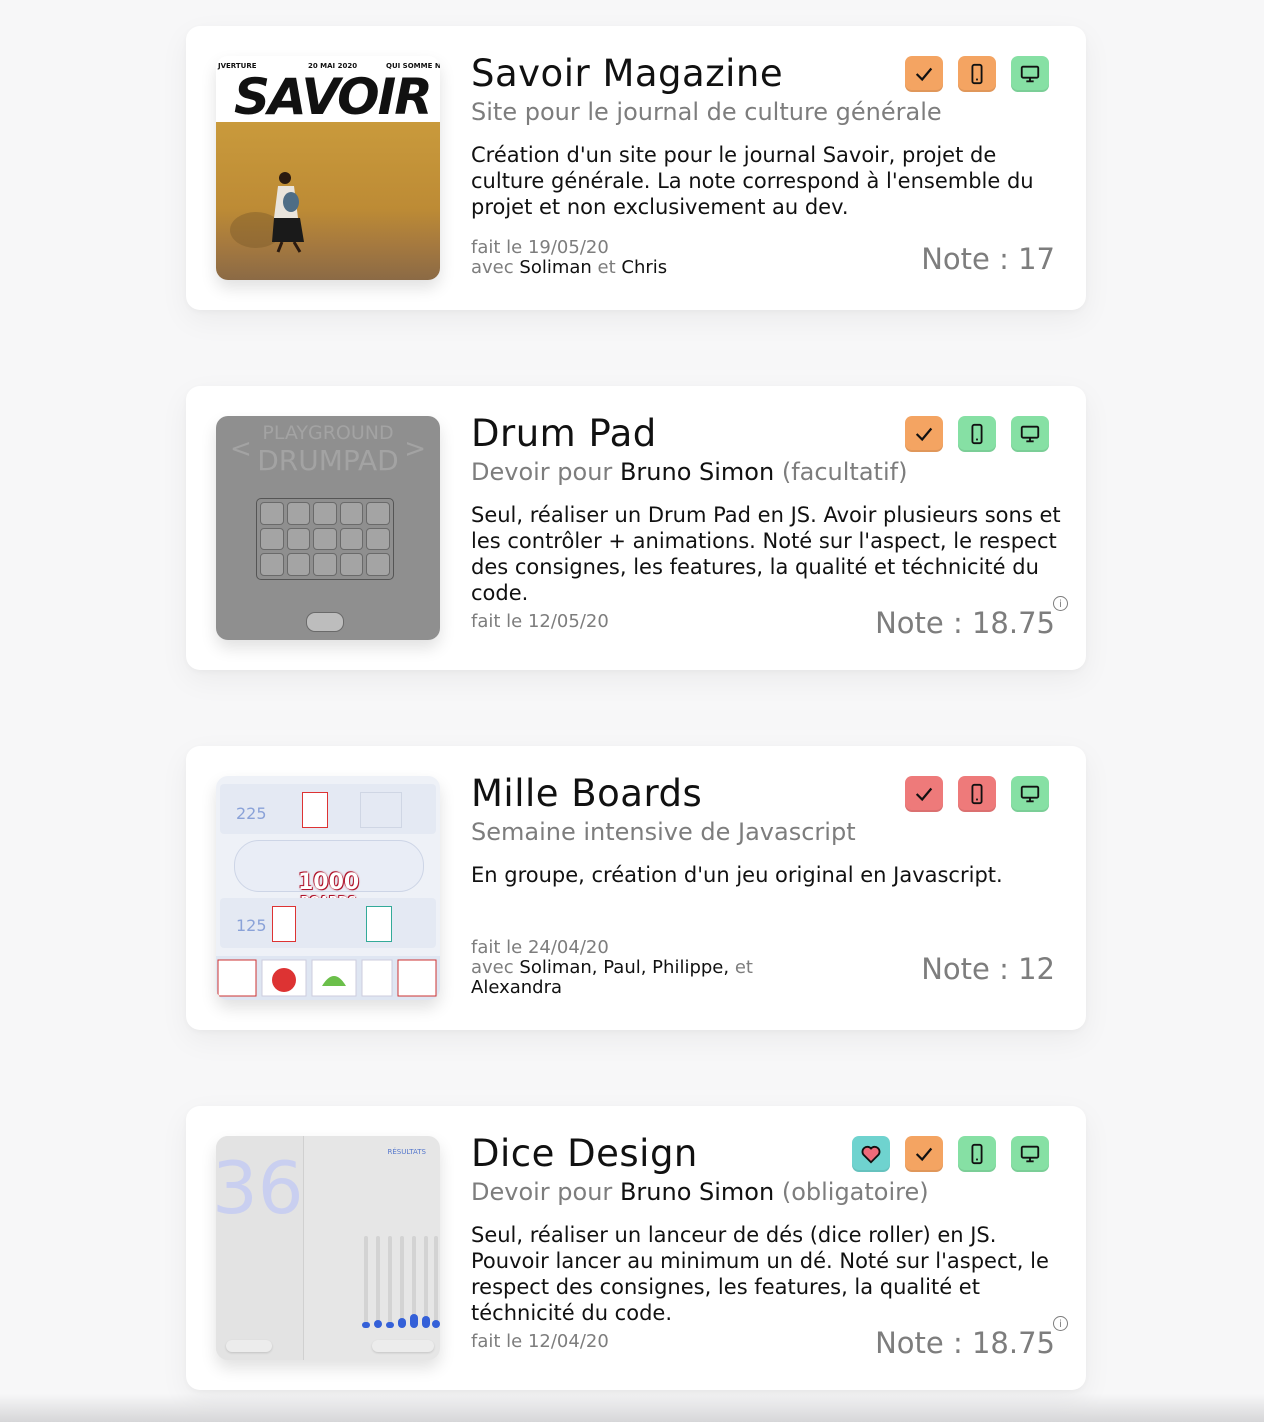 The image size is (1264, 1422). Describe the element at coordinates (555, 267) in the screenshot. I see `collaborator-names: Soliman` at that location.